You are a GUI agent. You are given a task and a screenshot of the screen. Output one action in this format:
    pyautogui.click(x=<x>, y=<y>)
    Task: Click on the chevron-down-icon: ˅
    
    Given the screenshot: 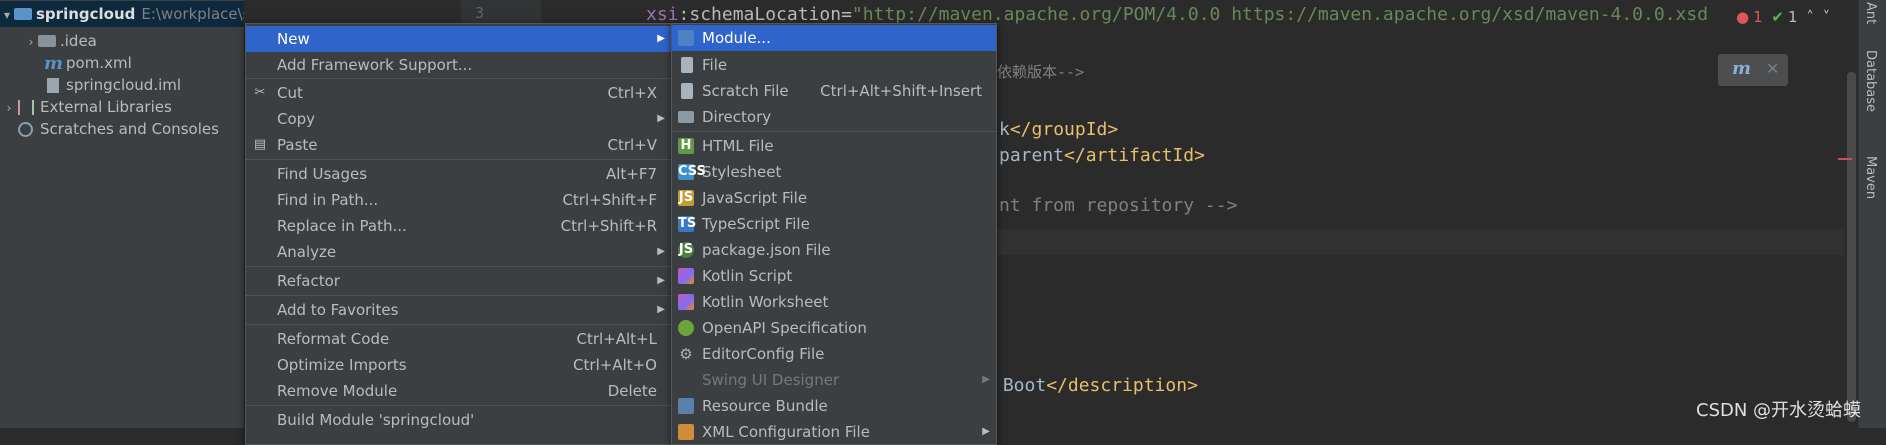 What is the action you would take?
    pyautogui.click(x=1827, y=17)
    